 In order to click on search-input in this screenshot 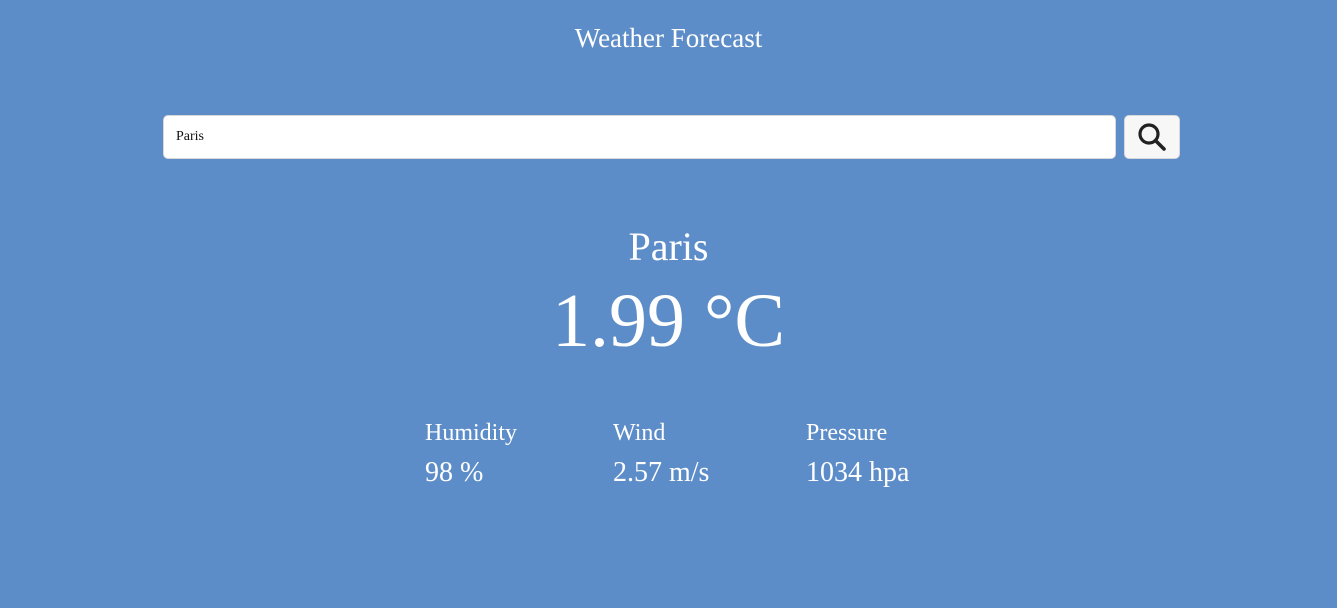, I will do `click(639, 137)`.